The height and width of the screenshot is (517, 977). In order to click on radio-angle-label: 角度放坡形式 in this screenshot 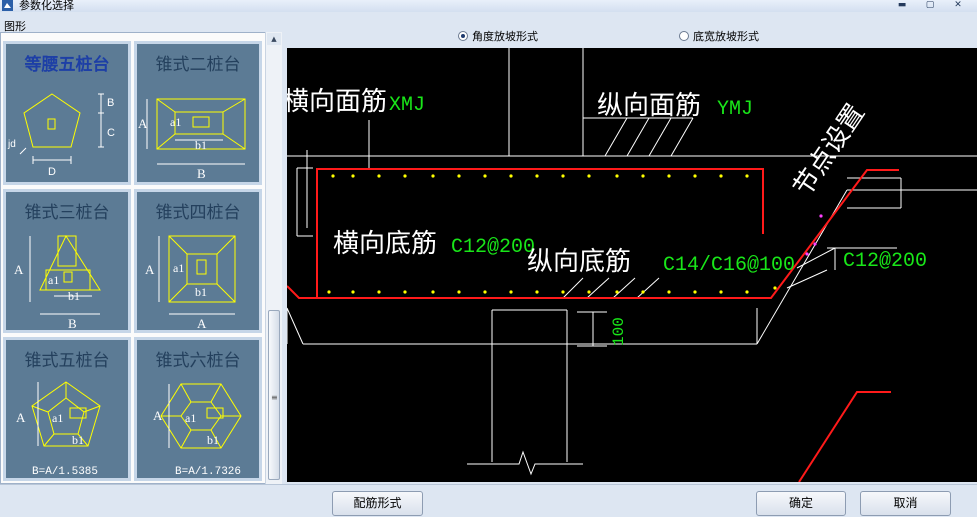, I will do `click(505, 36)`.